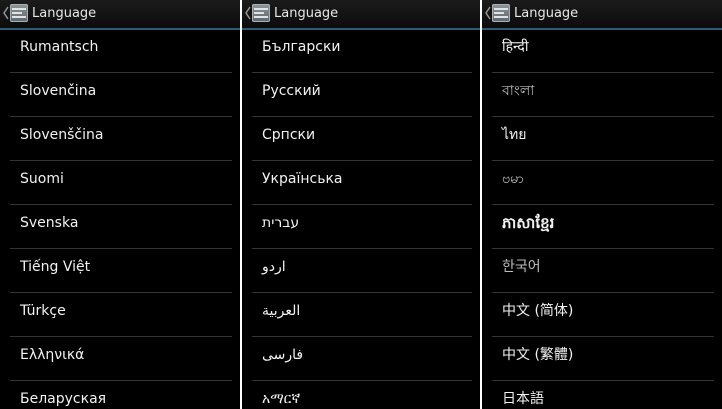  I want to click on language-item: Suomi, so click(121, 183).